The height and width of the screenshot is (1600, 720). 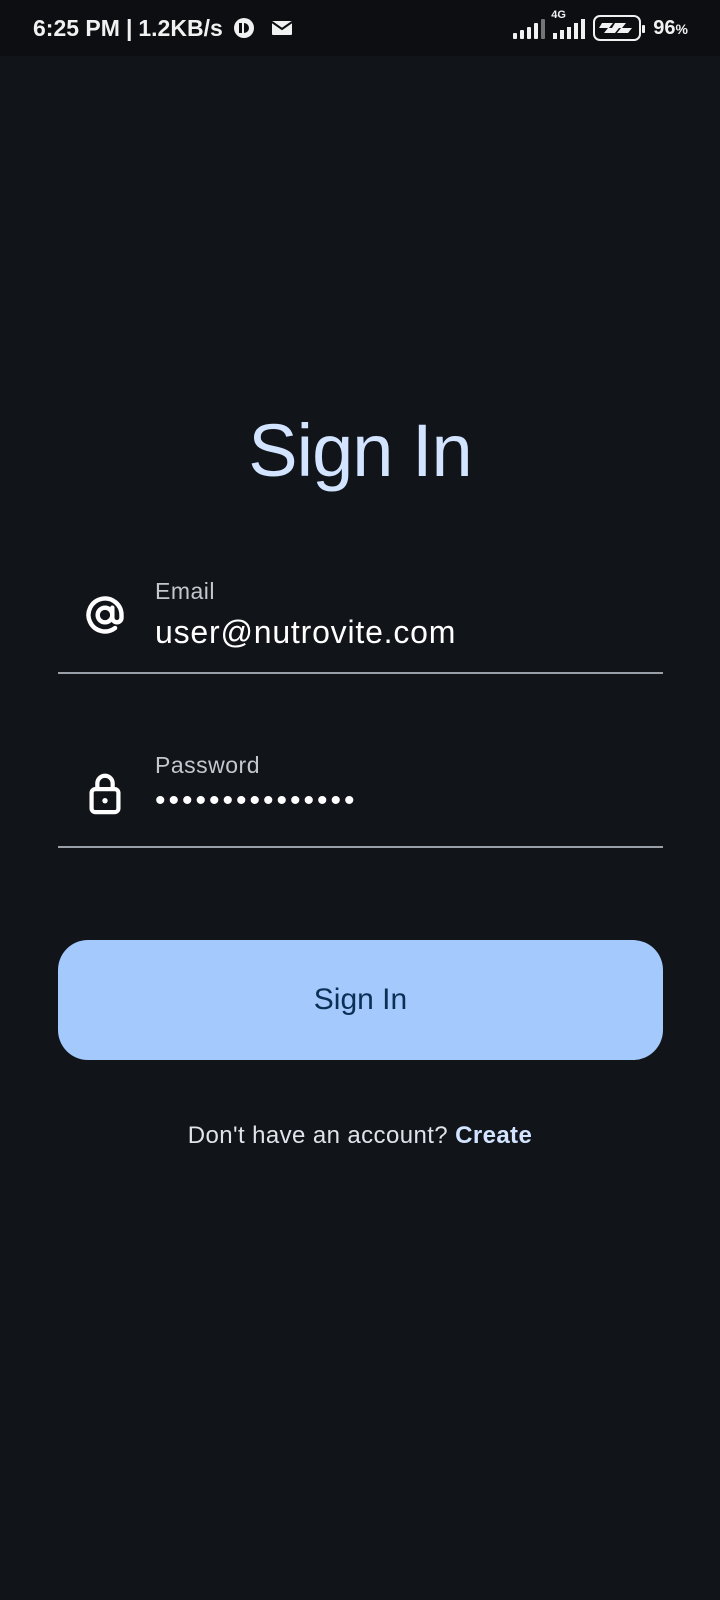 I want to click on status-net-speed: 1.2KB/s, so click(x=180, y=27).